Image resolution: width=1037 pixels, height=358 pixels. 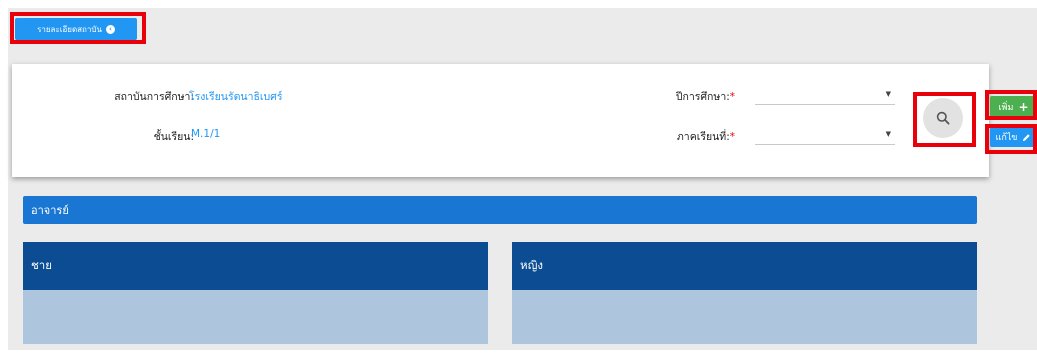 I want to click on institution-value: โรงเรียนรัตนาธิเบศร์, so click(x=236, y=97).